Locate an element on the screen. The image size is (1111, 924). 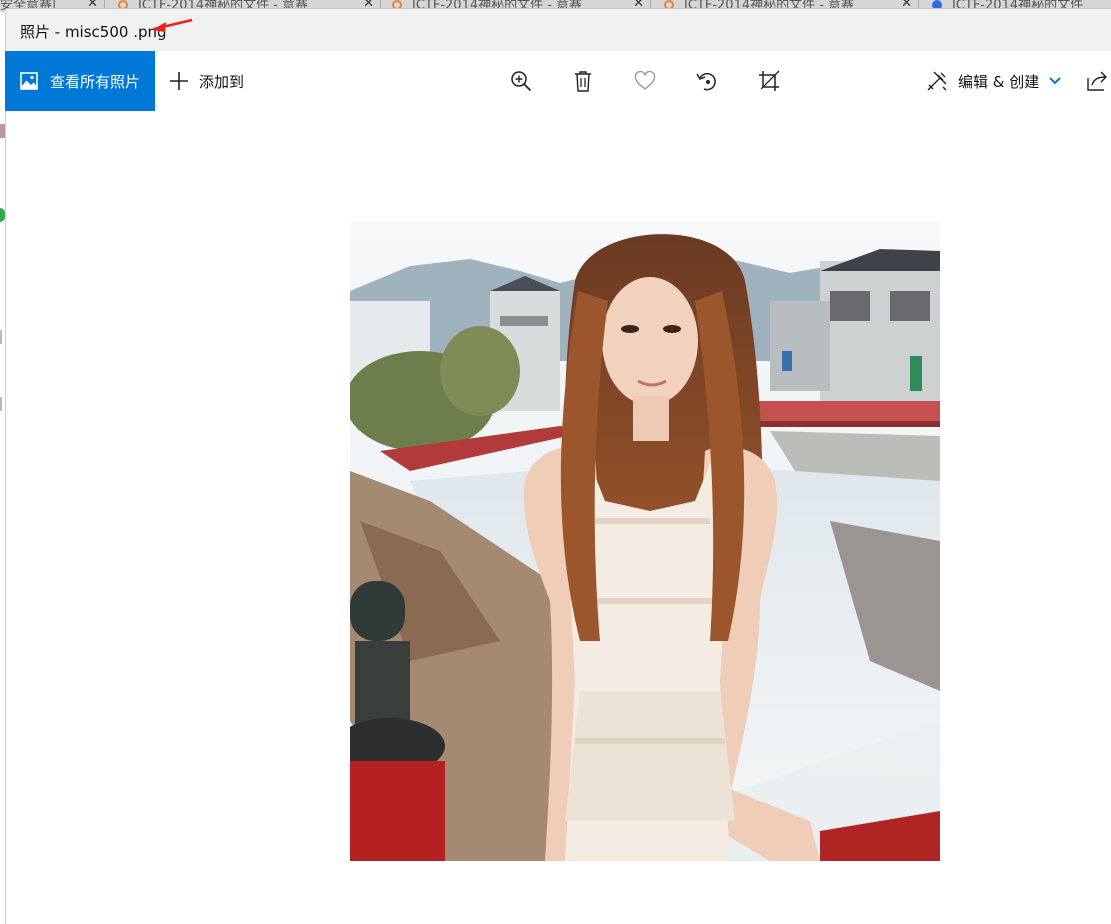
add-to-button: 添加到 is located at coordinates (206, 81).